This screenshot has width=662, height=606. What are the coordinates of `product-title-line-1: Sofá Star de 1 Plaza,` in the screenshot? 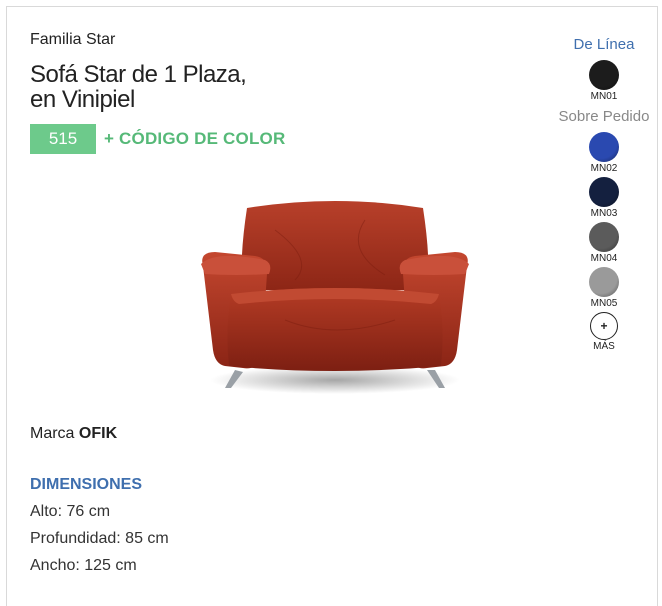 It's located at (138, 74).